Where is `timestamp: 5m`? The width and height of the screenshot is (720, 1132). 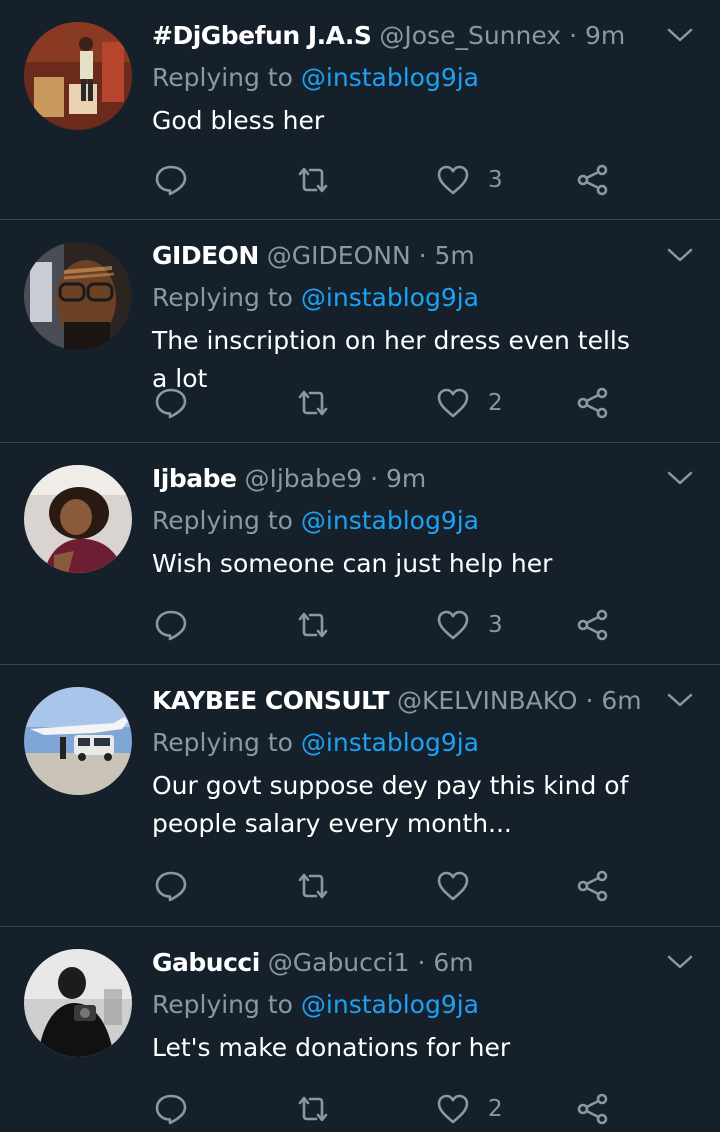 timestamp: 5m is located at coordinates (455, 255).